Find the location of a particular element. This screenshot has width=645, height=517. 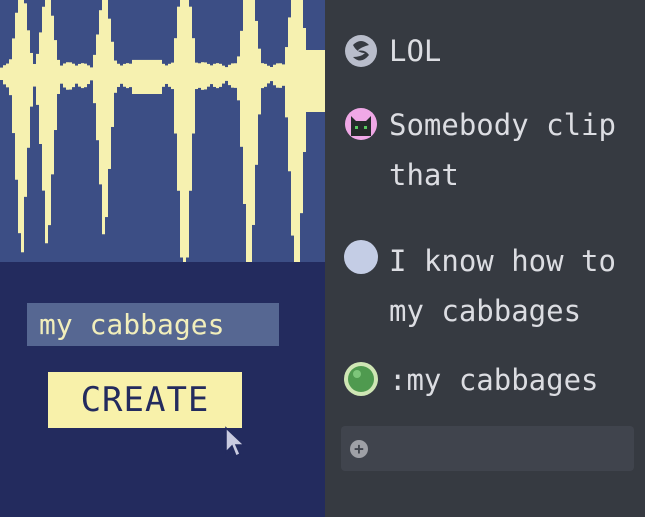

plain-avatar-icon is located at coordinates (361, 257).